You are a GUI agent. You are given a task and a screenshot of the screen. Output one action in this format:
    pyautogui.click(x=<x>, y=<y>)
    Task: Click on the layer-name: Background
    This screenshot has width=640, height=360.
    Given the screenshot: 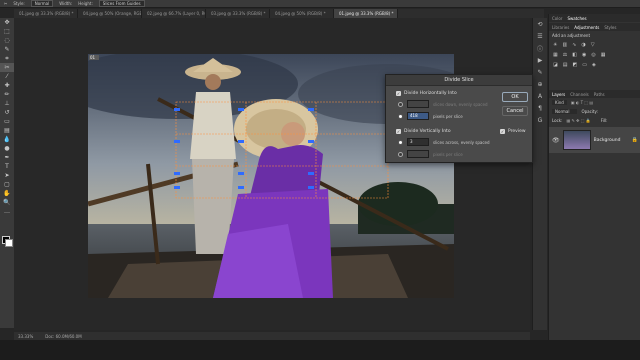 What is the action you would take?
    pyautogui.click(x=607, y=140)
    